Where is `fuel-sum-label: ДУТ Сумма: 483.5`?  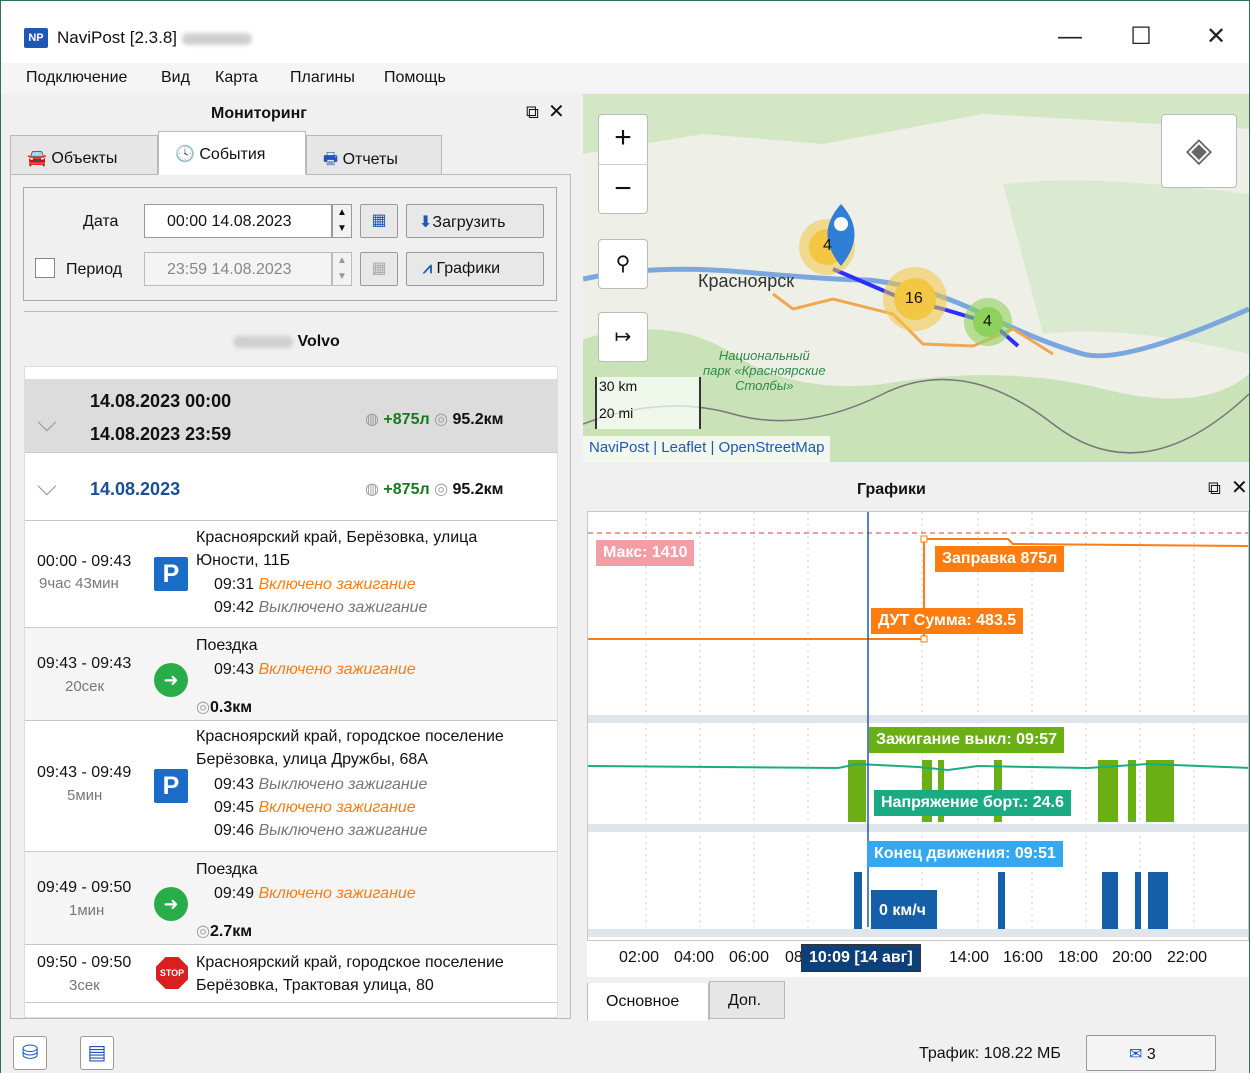
fuel-sum-label: ДУТ Сумма: 483.5 is located at coordinates (947, 621).